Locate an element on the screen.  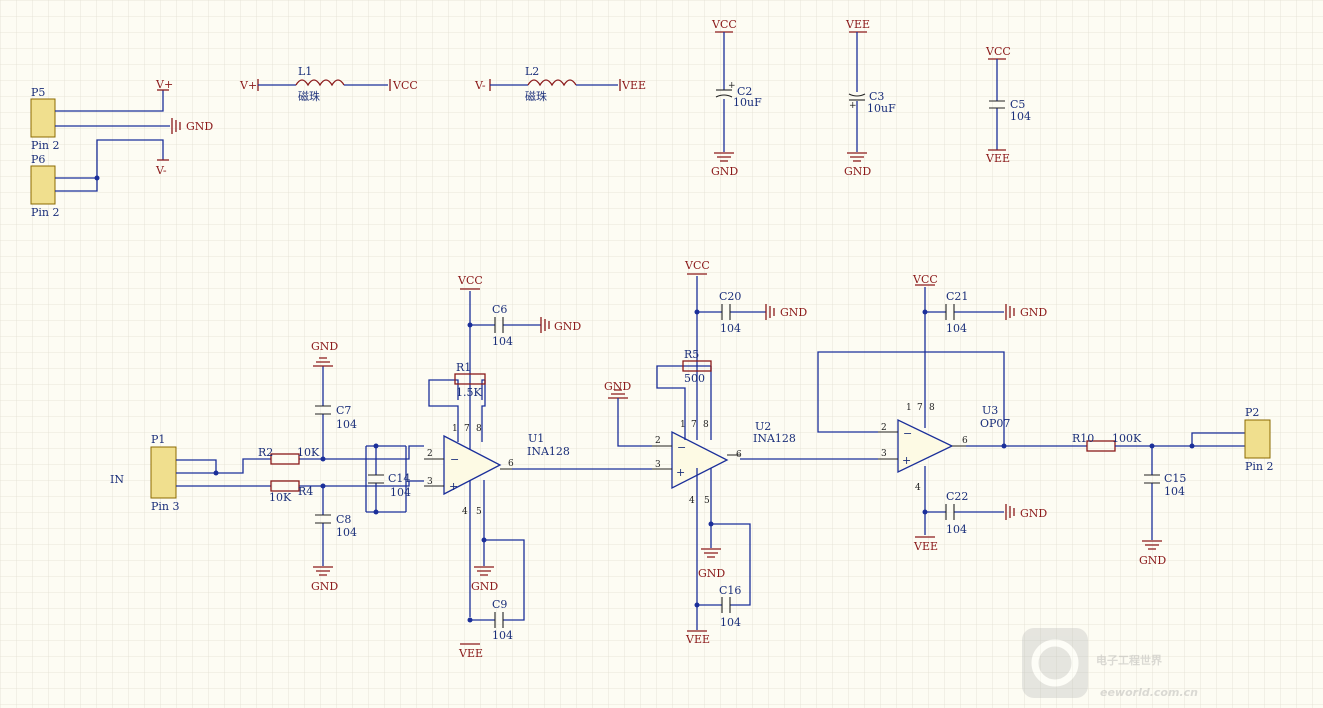
watermark-cn: 电子工程世界 is located at coordinates (1129, 660).